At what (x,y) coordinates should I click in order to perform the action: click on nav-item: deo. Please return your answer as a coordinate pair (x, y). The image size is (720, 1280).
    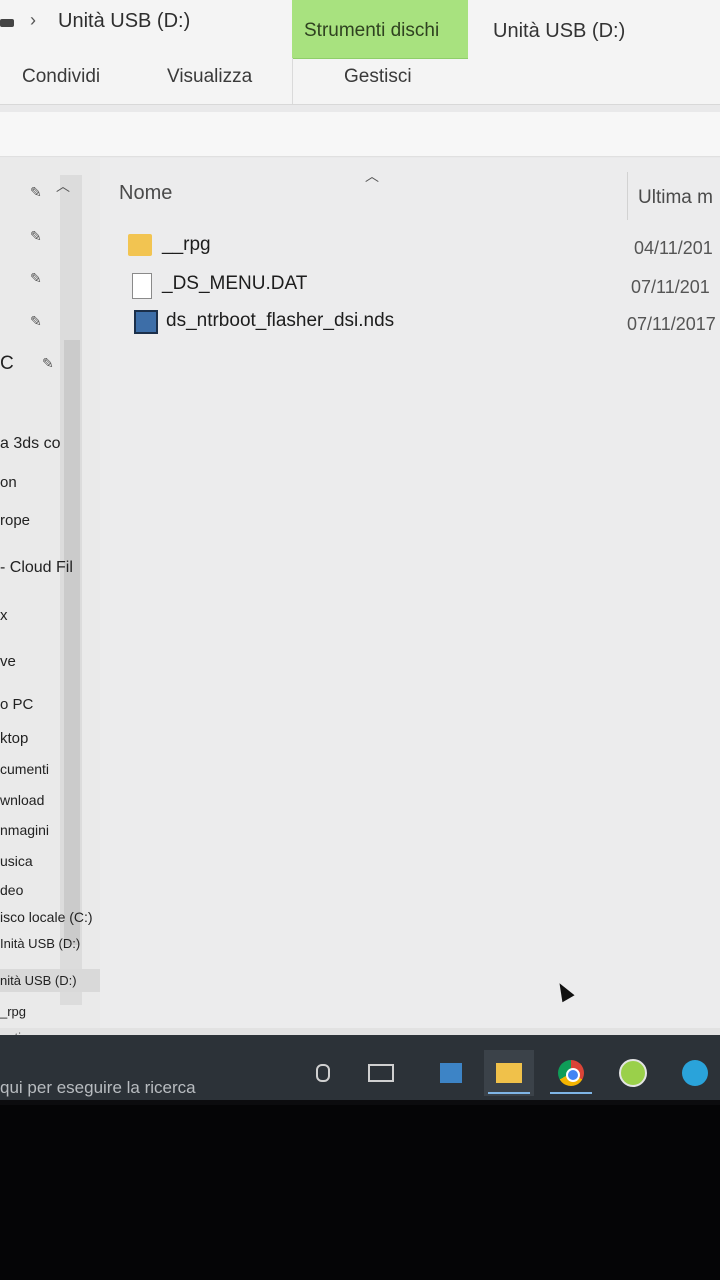
    Looking at the image, I should click on (11, 890).